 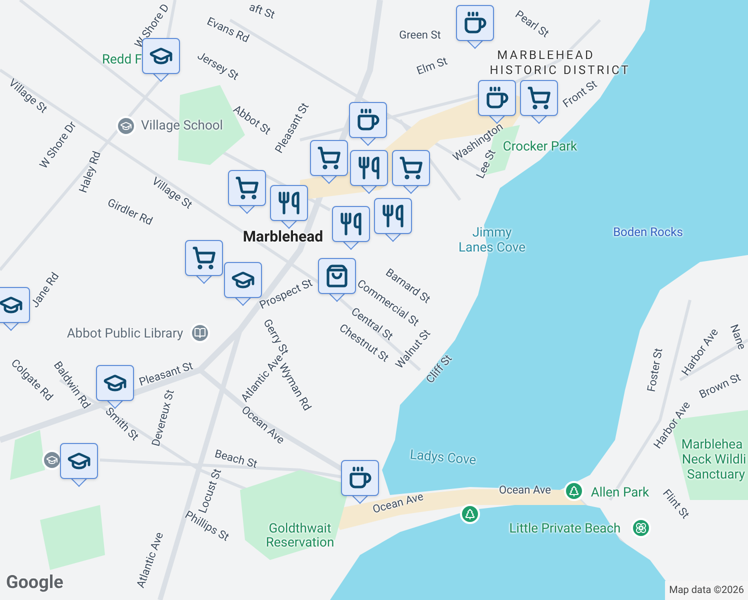 What do you see at coordinates (714, 460) in the screenshot?
I see `place-label: Neck Wildli` at bounding box center [714, 460].